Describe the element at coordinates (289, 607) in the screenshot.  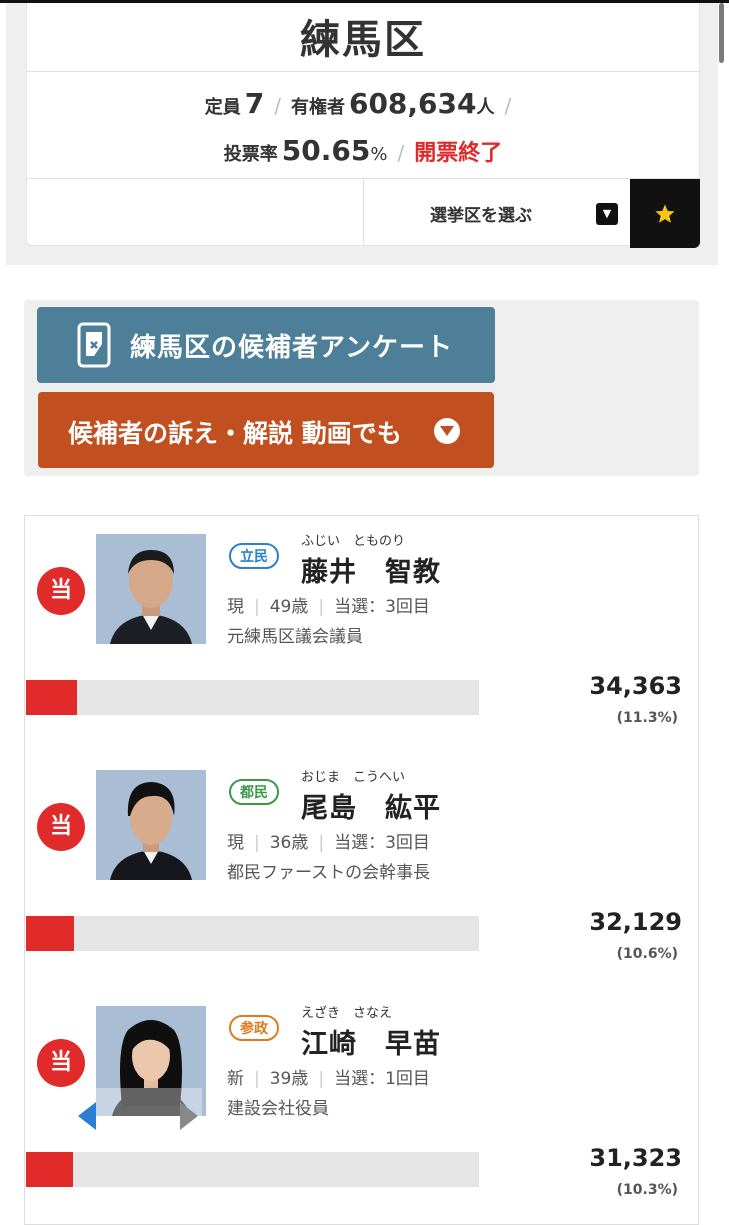
I see `candidate-age: 49歳` at that location.